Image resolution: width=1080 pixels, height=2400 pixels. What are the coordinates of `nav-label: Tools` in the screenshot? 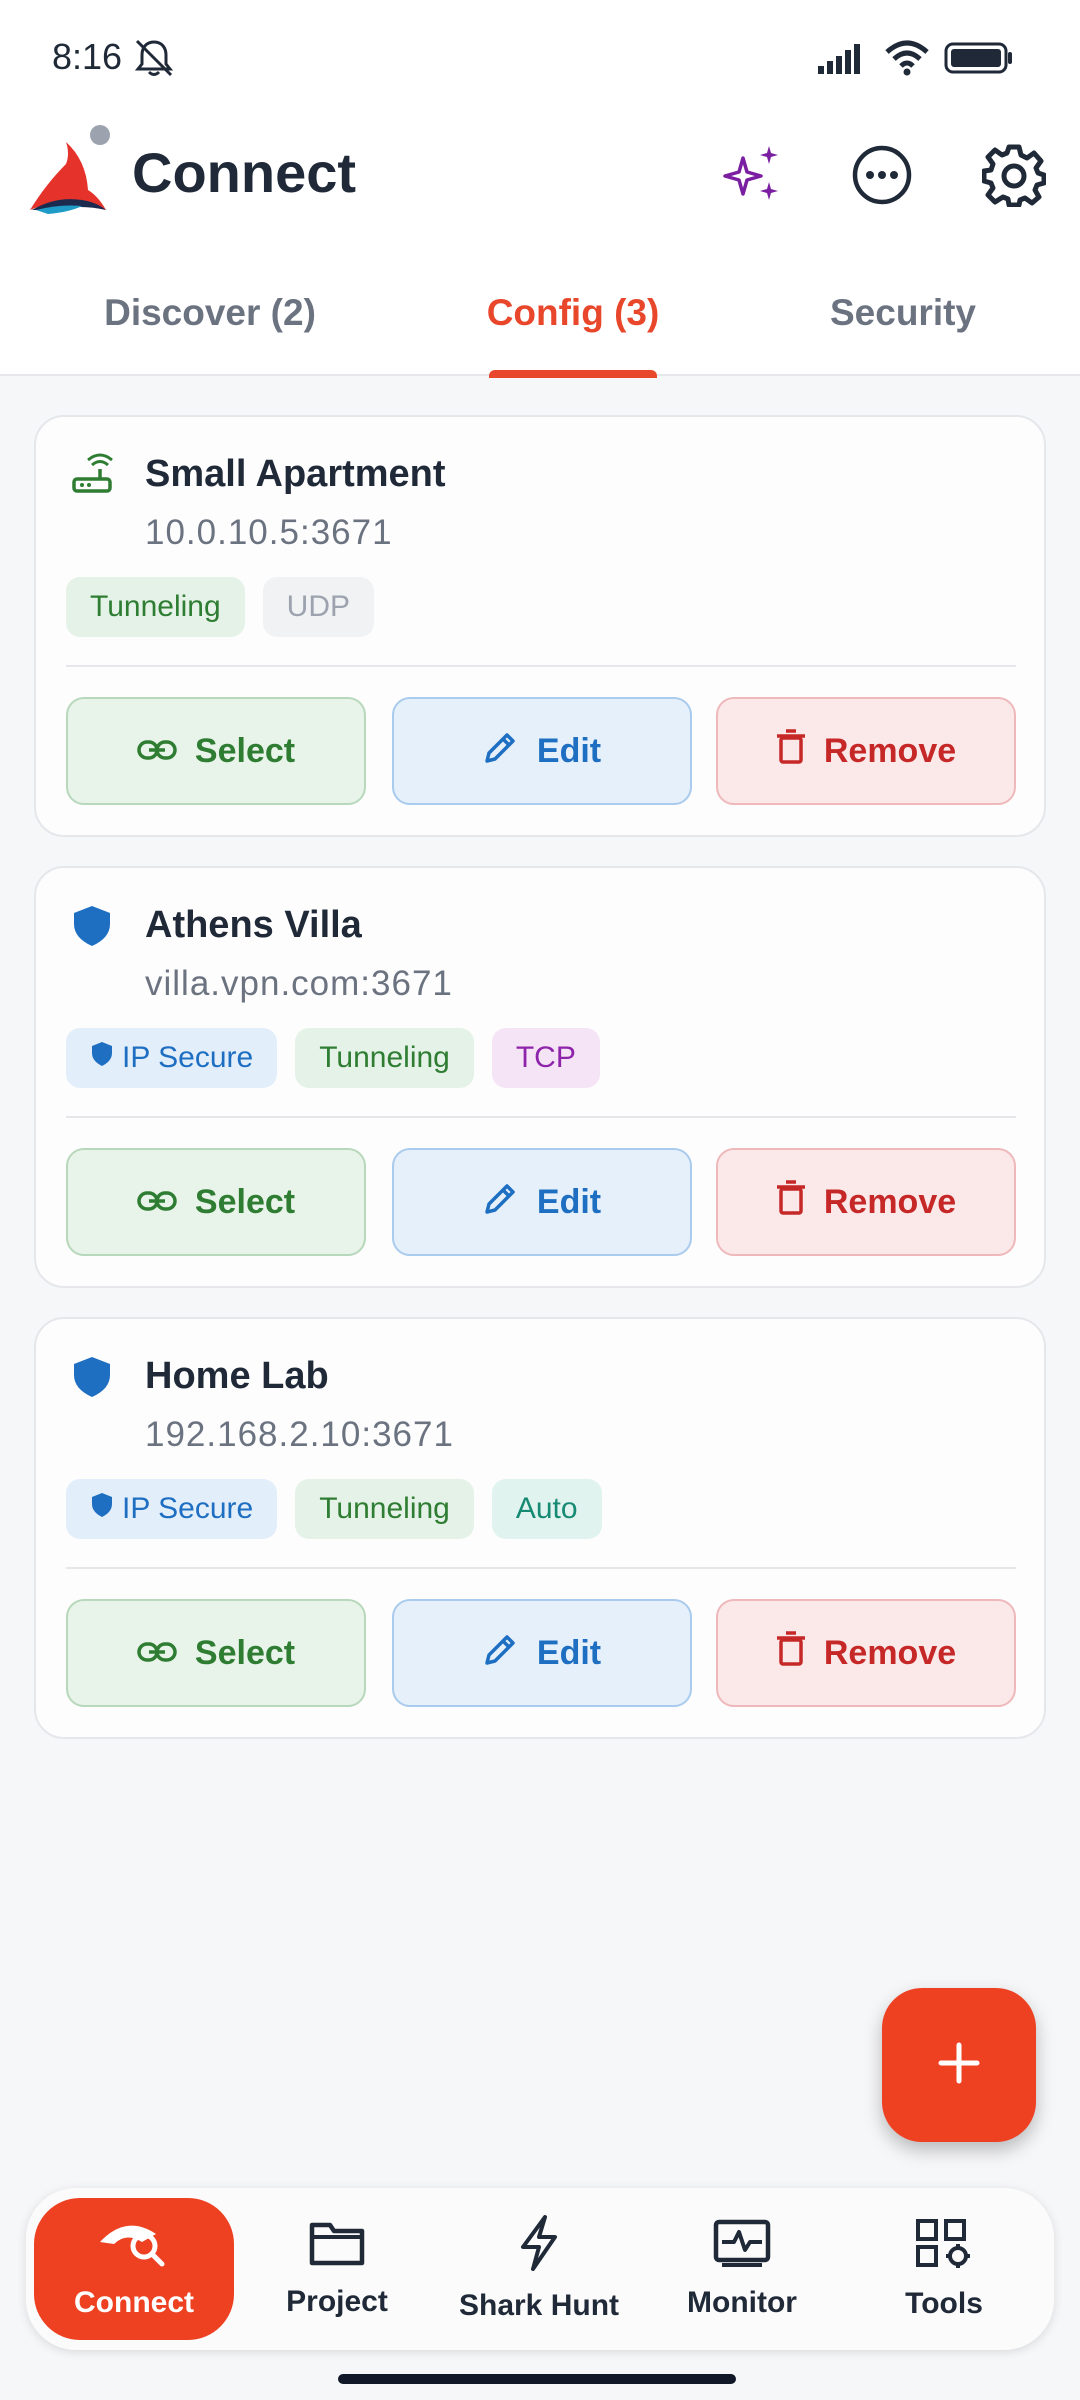 It's located at (944, 2303).